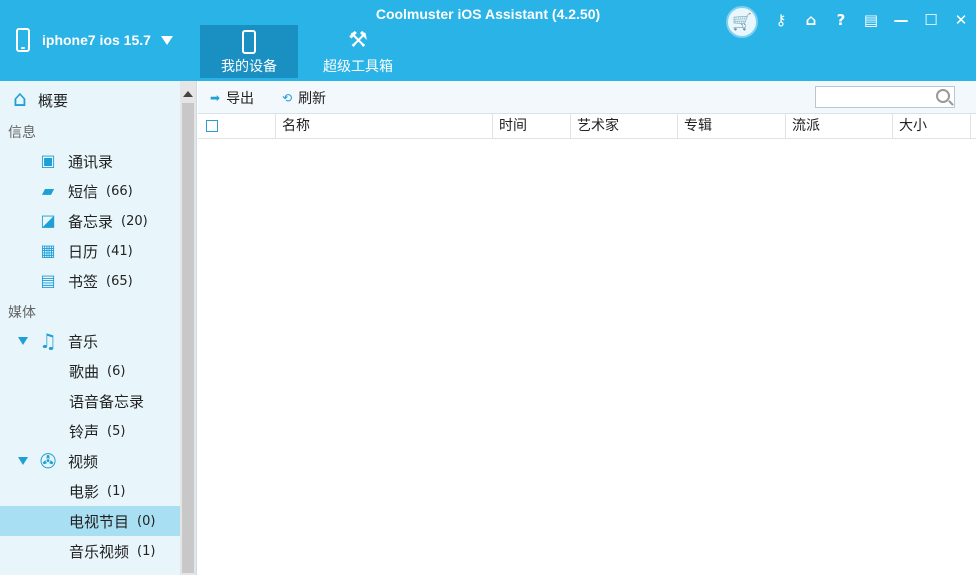  I want to click on sidebar-item-count: (65), so click(119, 281).